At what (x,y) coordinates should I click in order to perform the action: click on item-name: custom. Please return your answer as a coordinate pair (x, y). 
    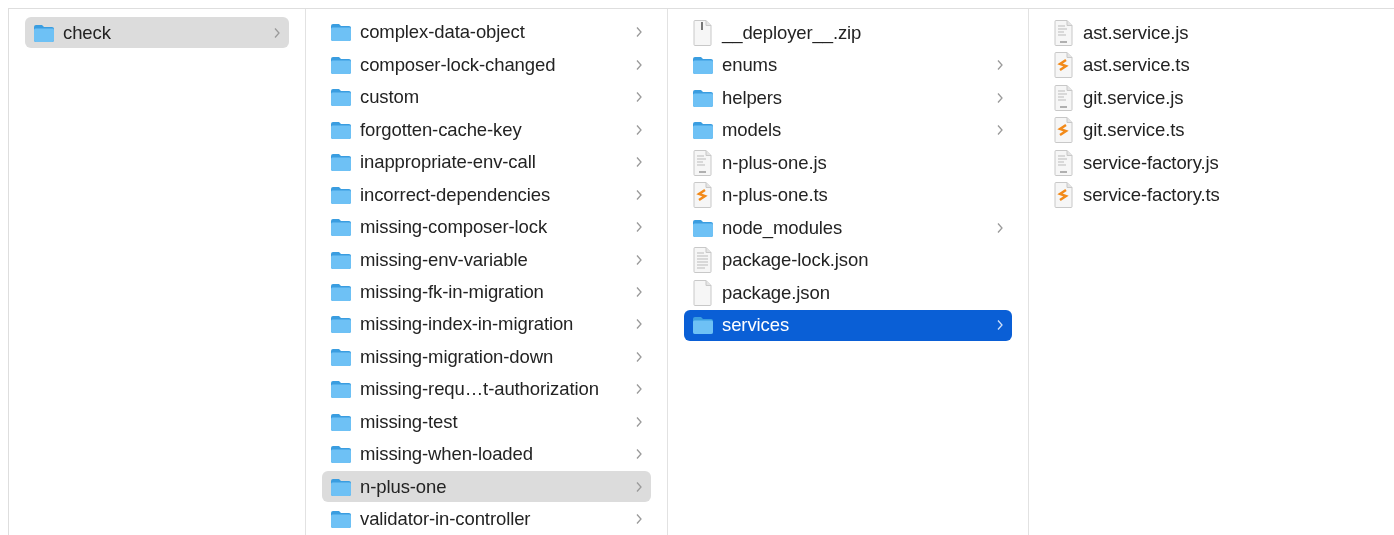
    Looking at the image, I should click on (390, 97).